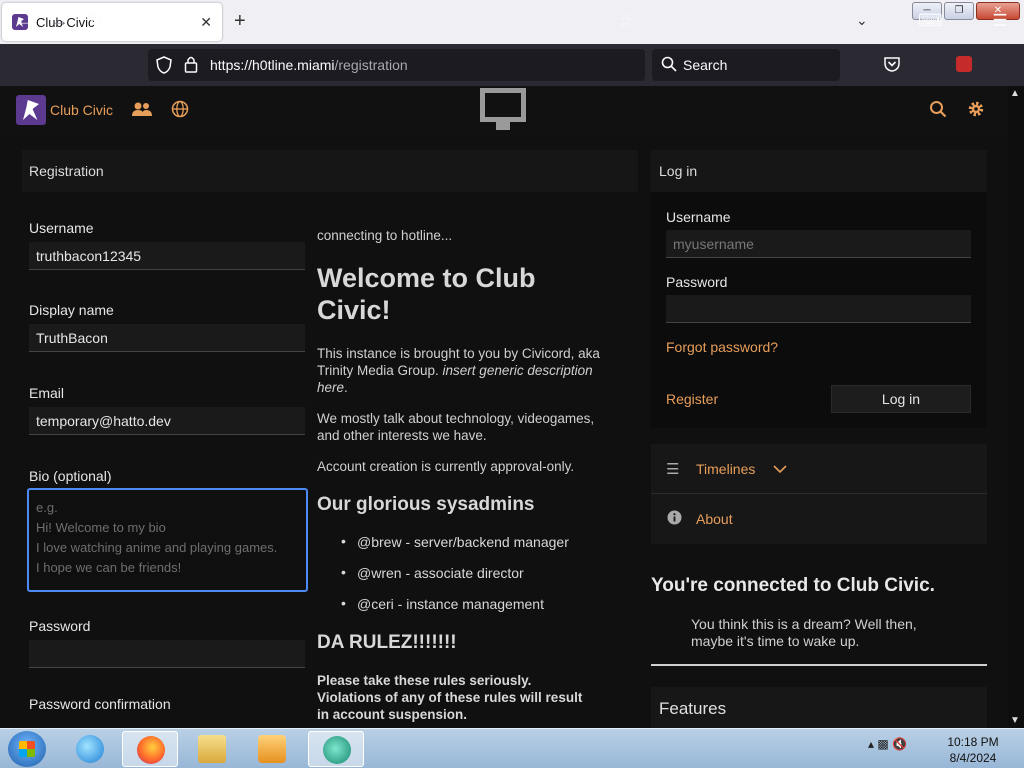 This screenshot has height=768, width=1024. What do you see at coordinates (512, 22) in the screenshot?
I see `browser-tab-bar: Club Civic ✕ + ⌄ ─ ❐ ✕` at bounding box center [512, 22].